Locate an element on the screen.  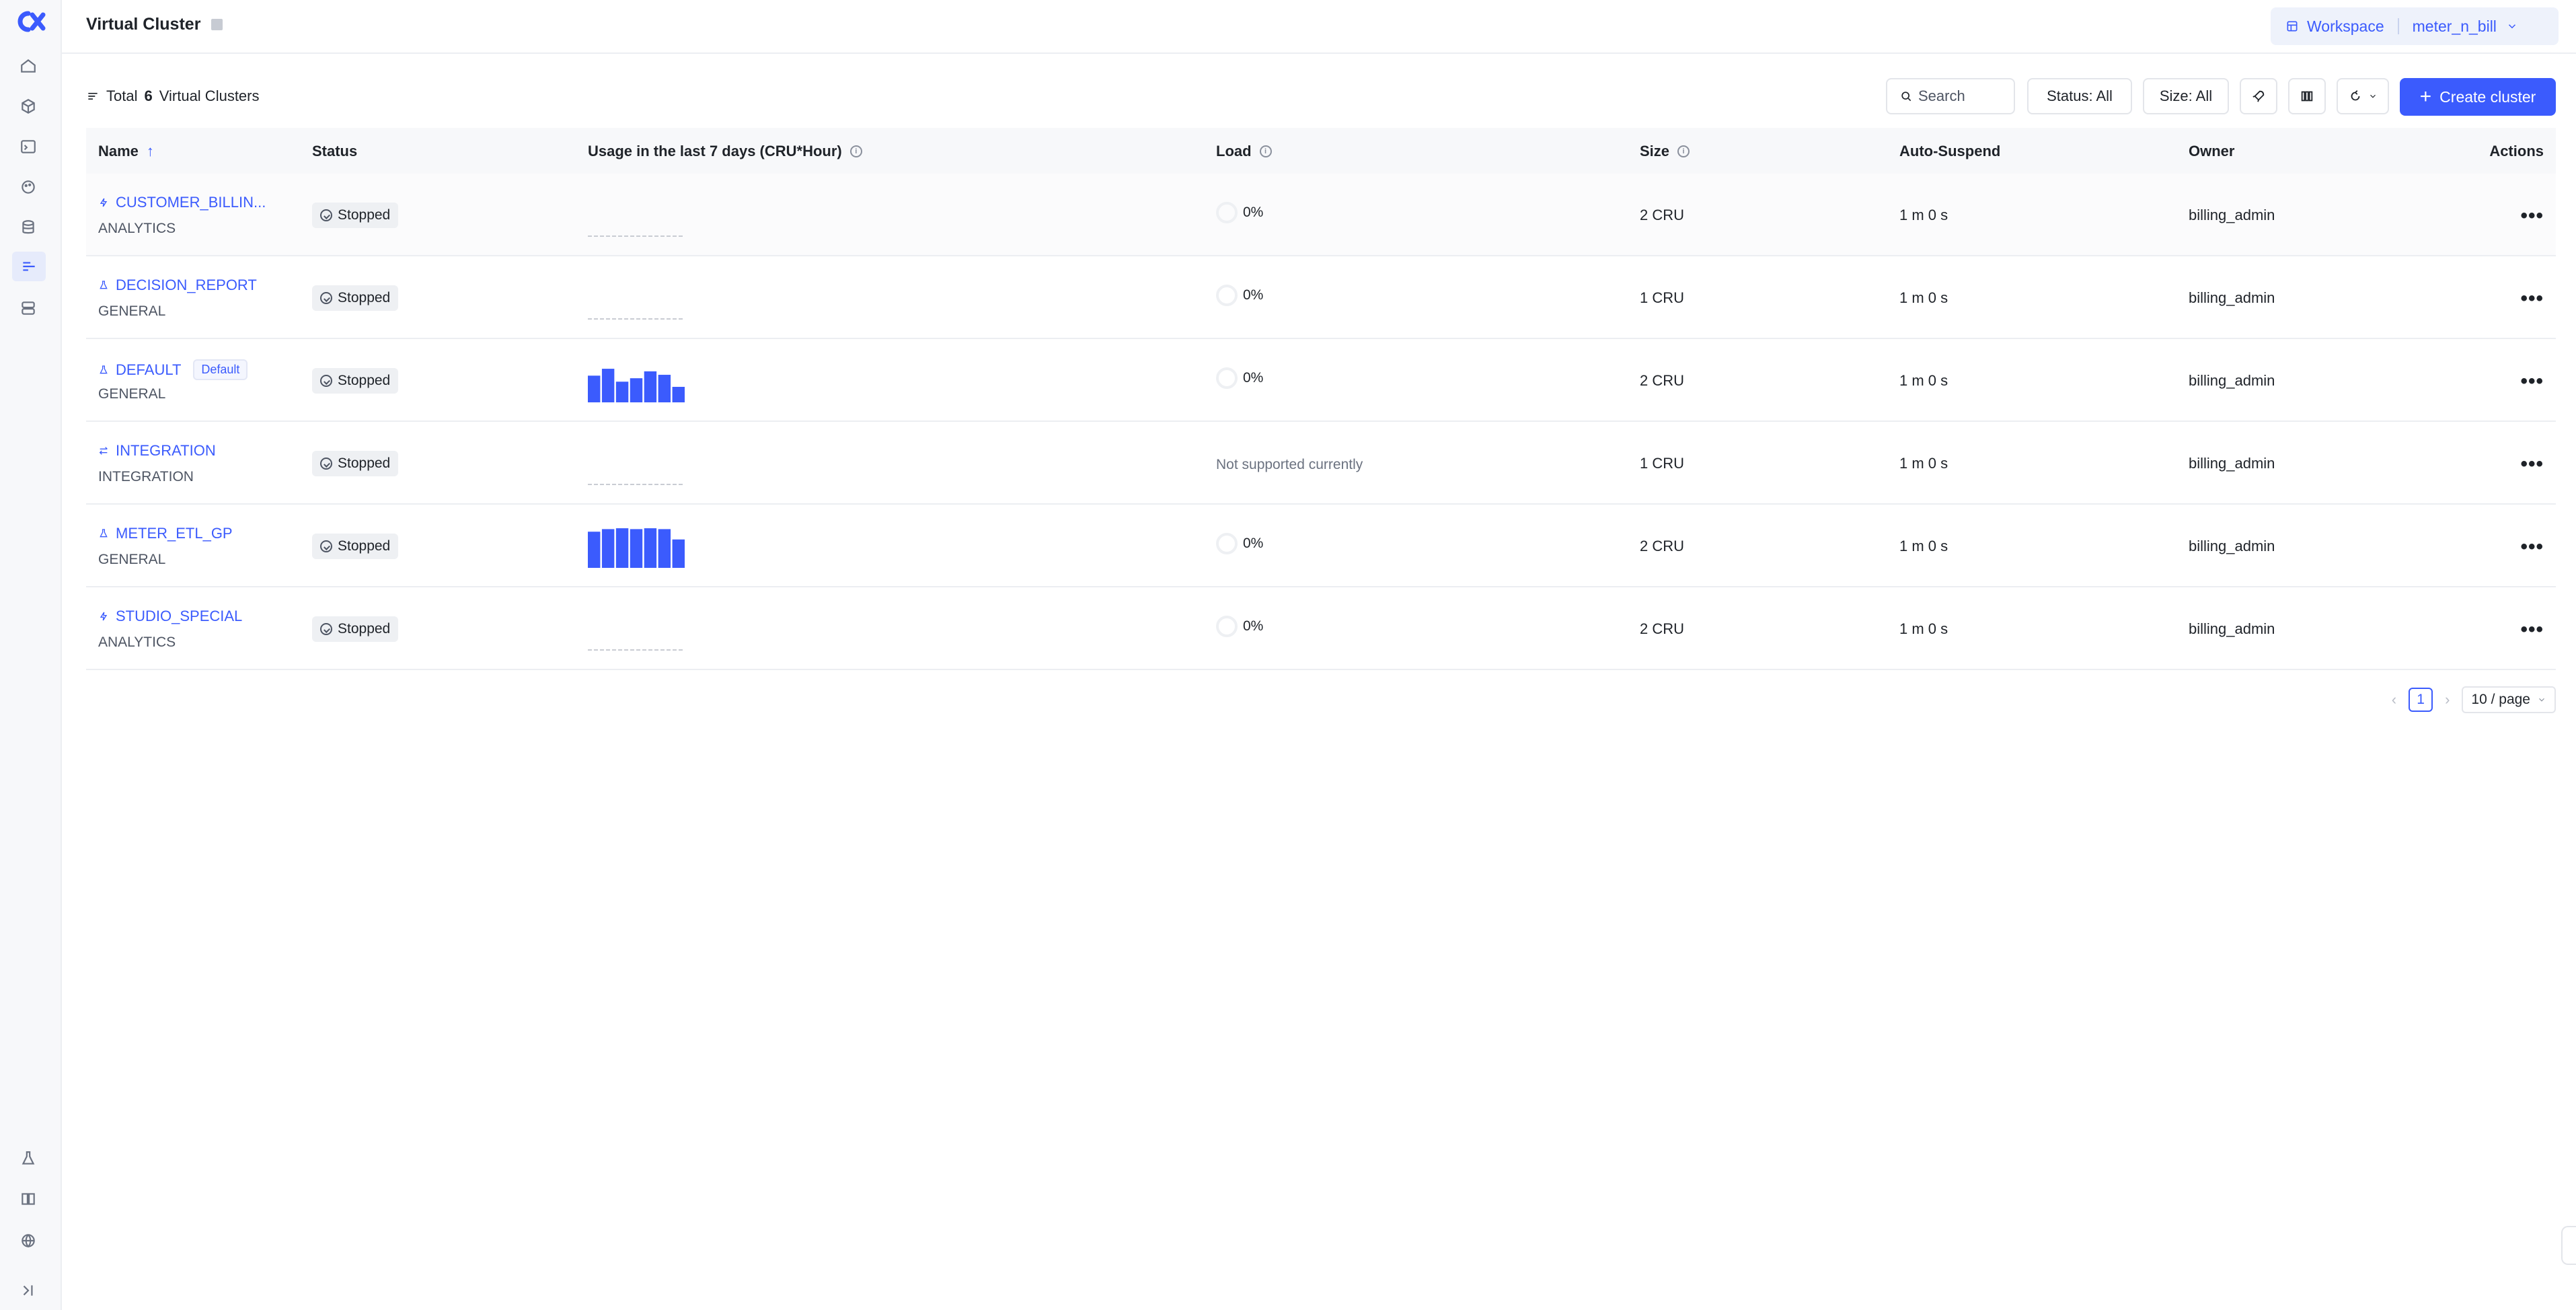
cluster-name-link: METER_ETL_GP is located at coordinates (165, 533).